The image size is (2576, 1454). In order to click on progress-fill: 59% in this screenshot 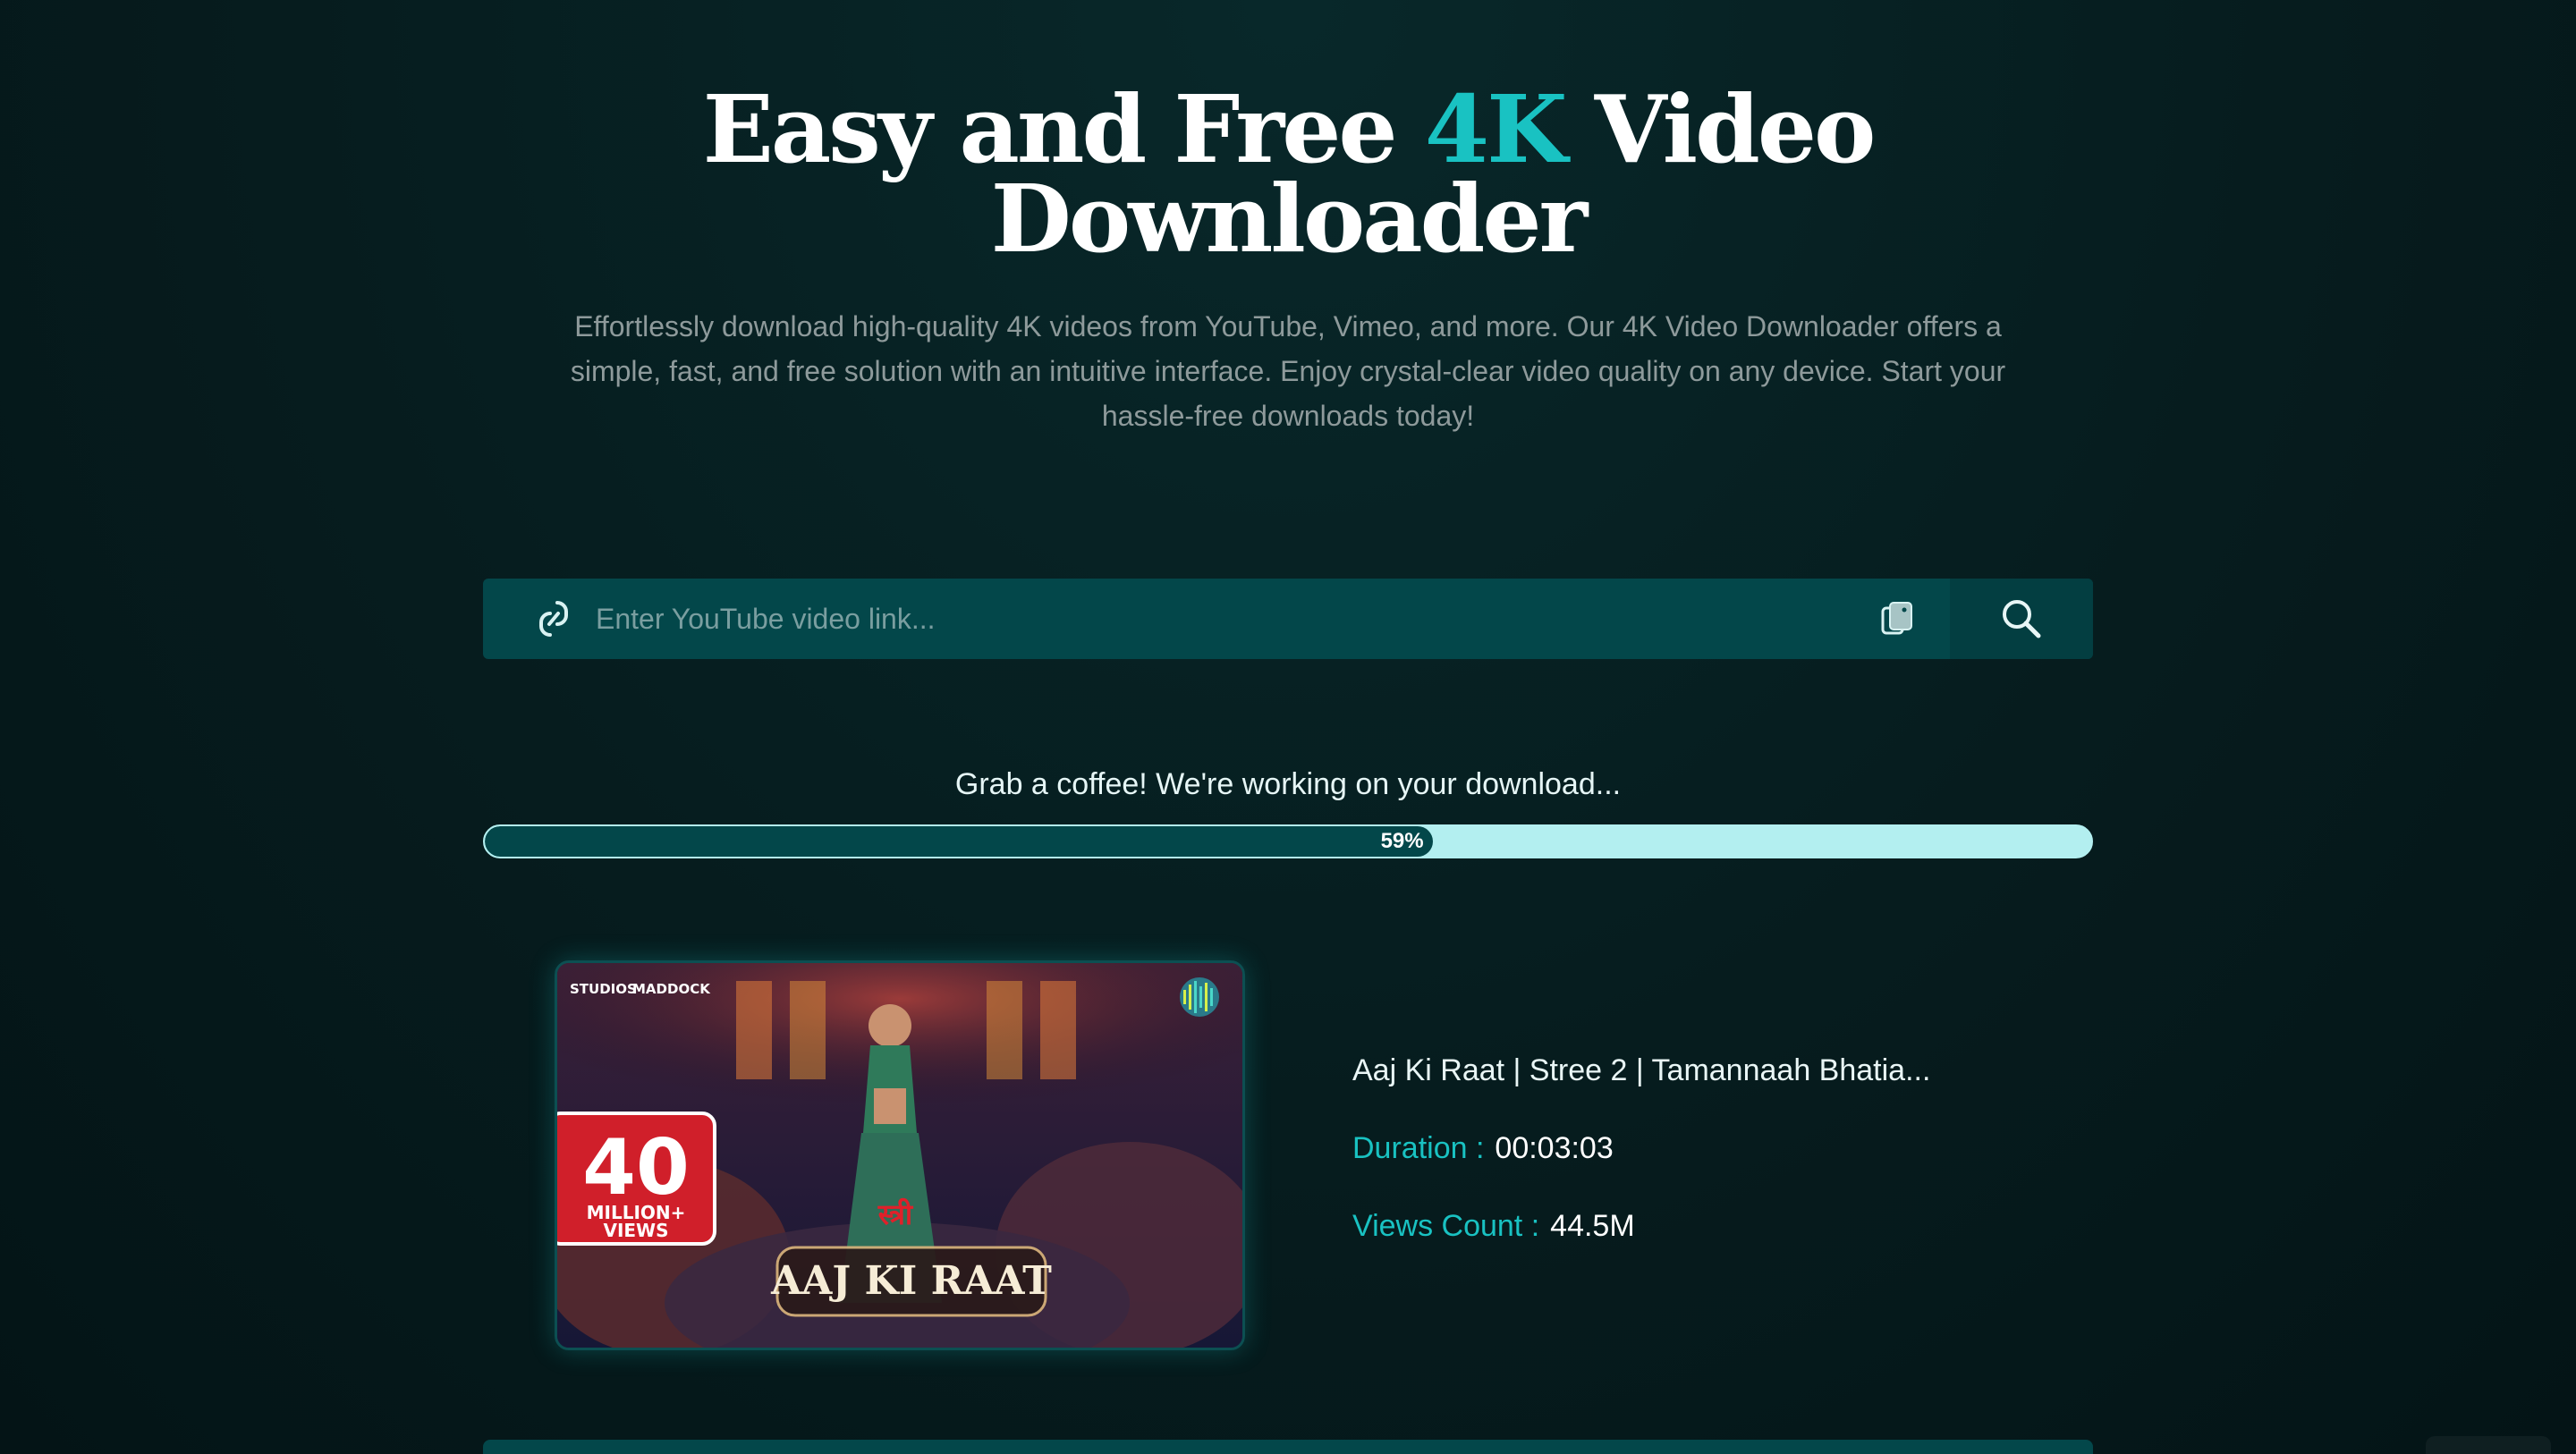, I will do `click(959, 841)`.